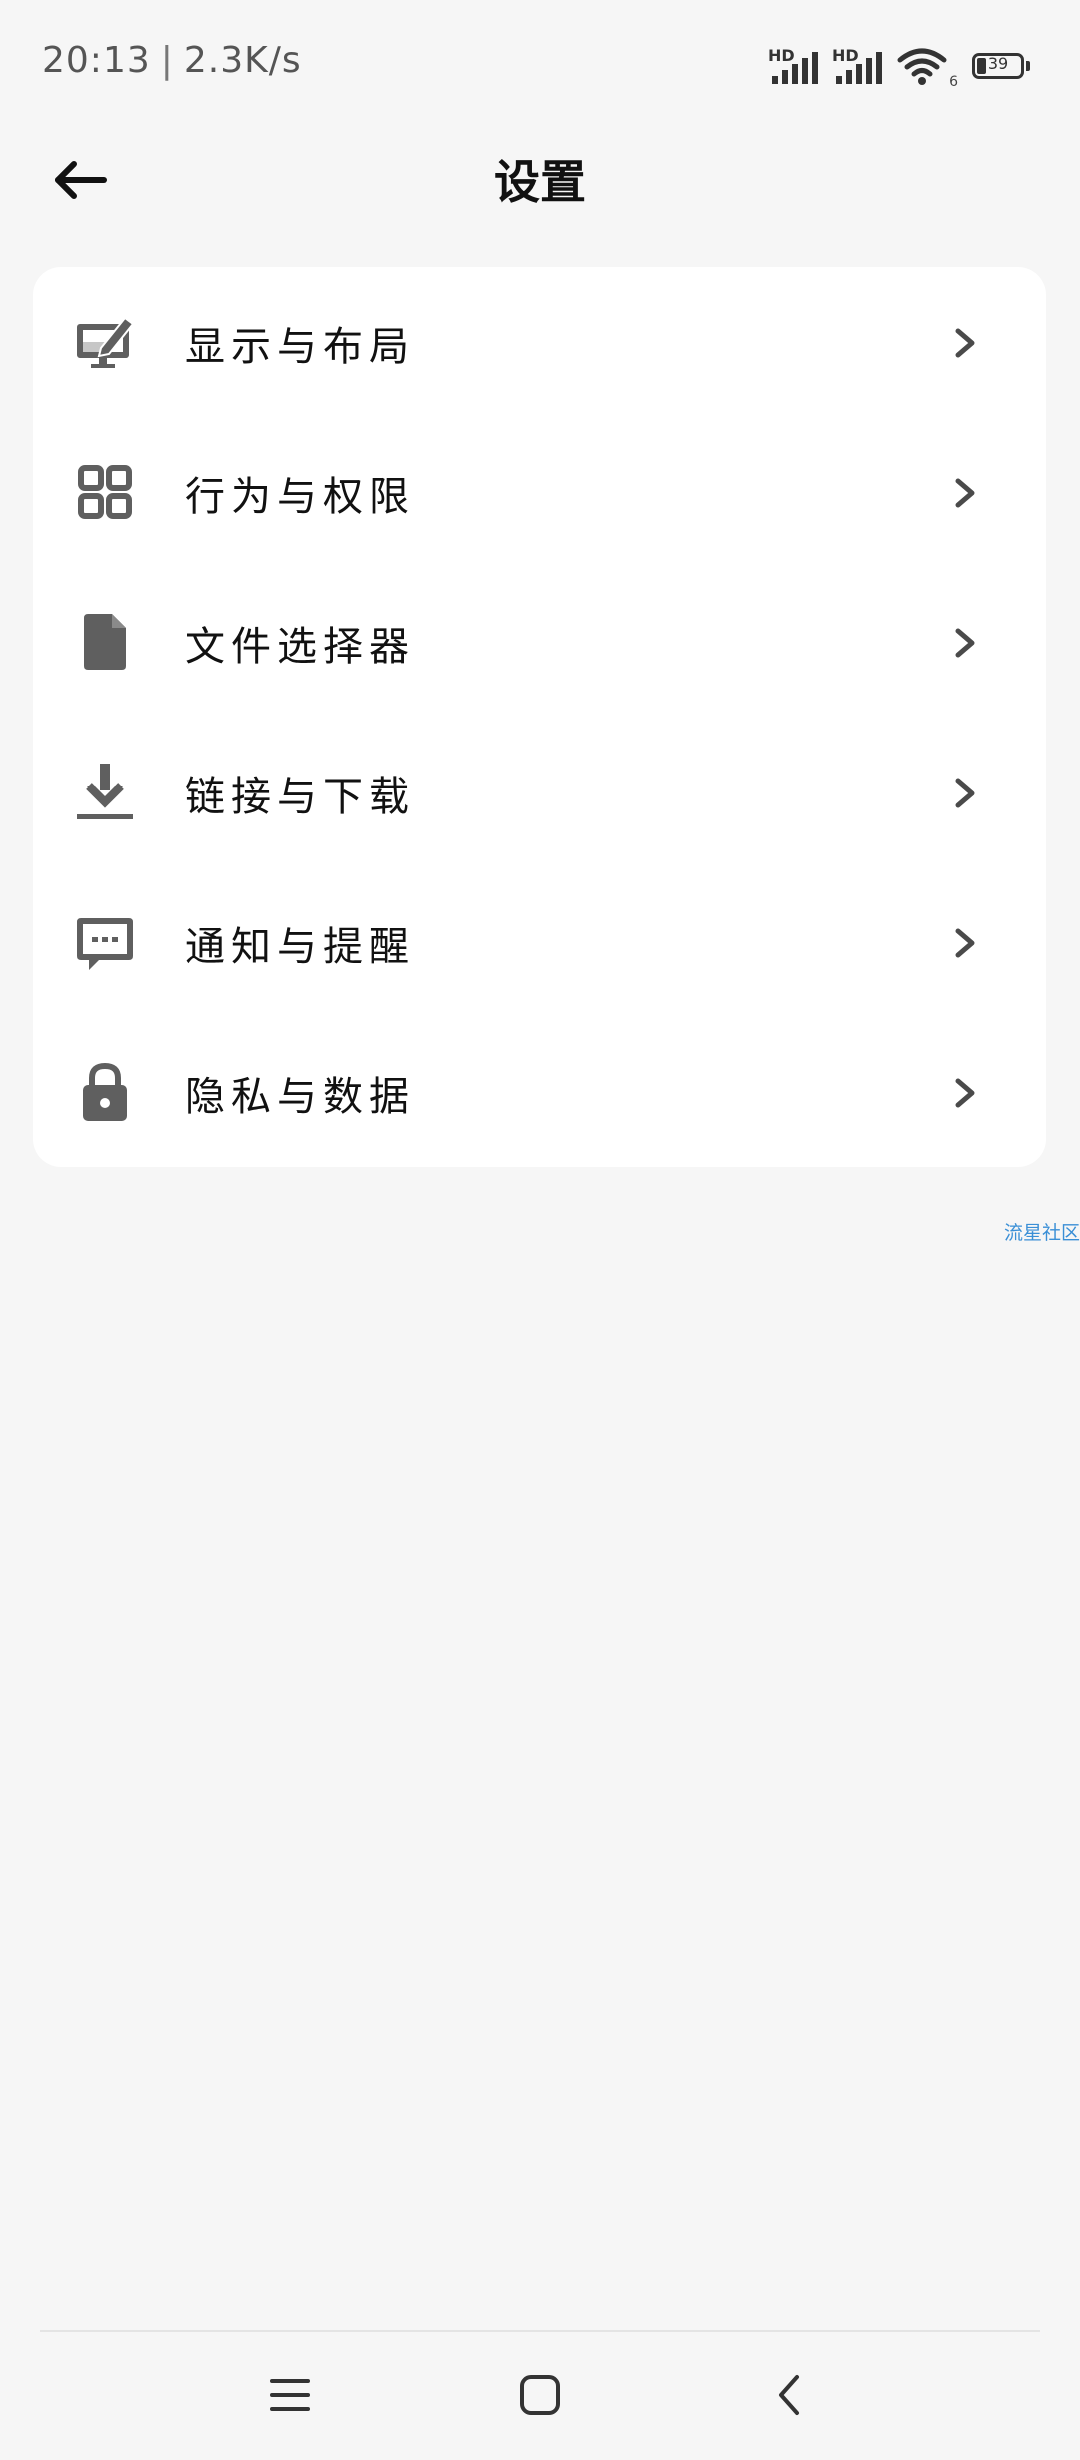  I want to click on recent-apps-button, so click(290, 2395).